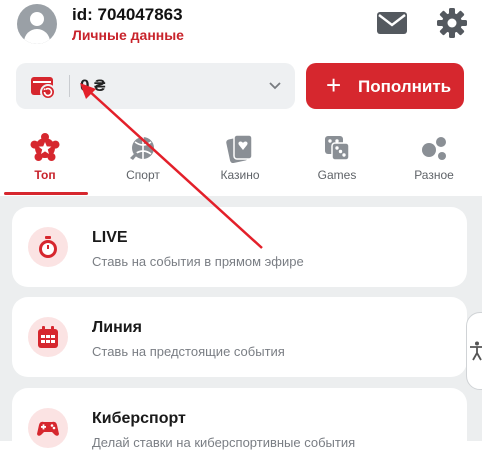  What do you see at coordinates (110, 237) in the screenshot?
I see `card-title: LIVE` at bounding box center [110, 237].